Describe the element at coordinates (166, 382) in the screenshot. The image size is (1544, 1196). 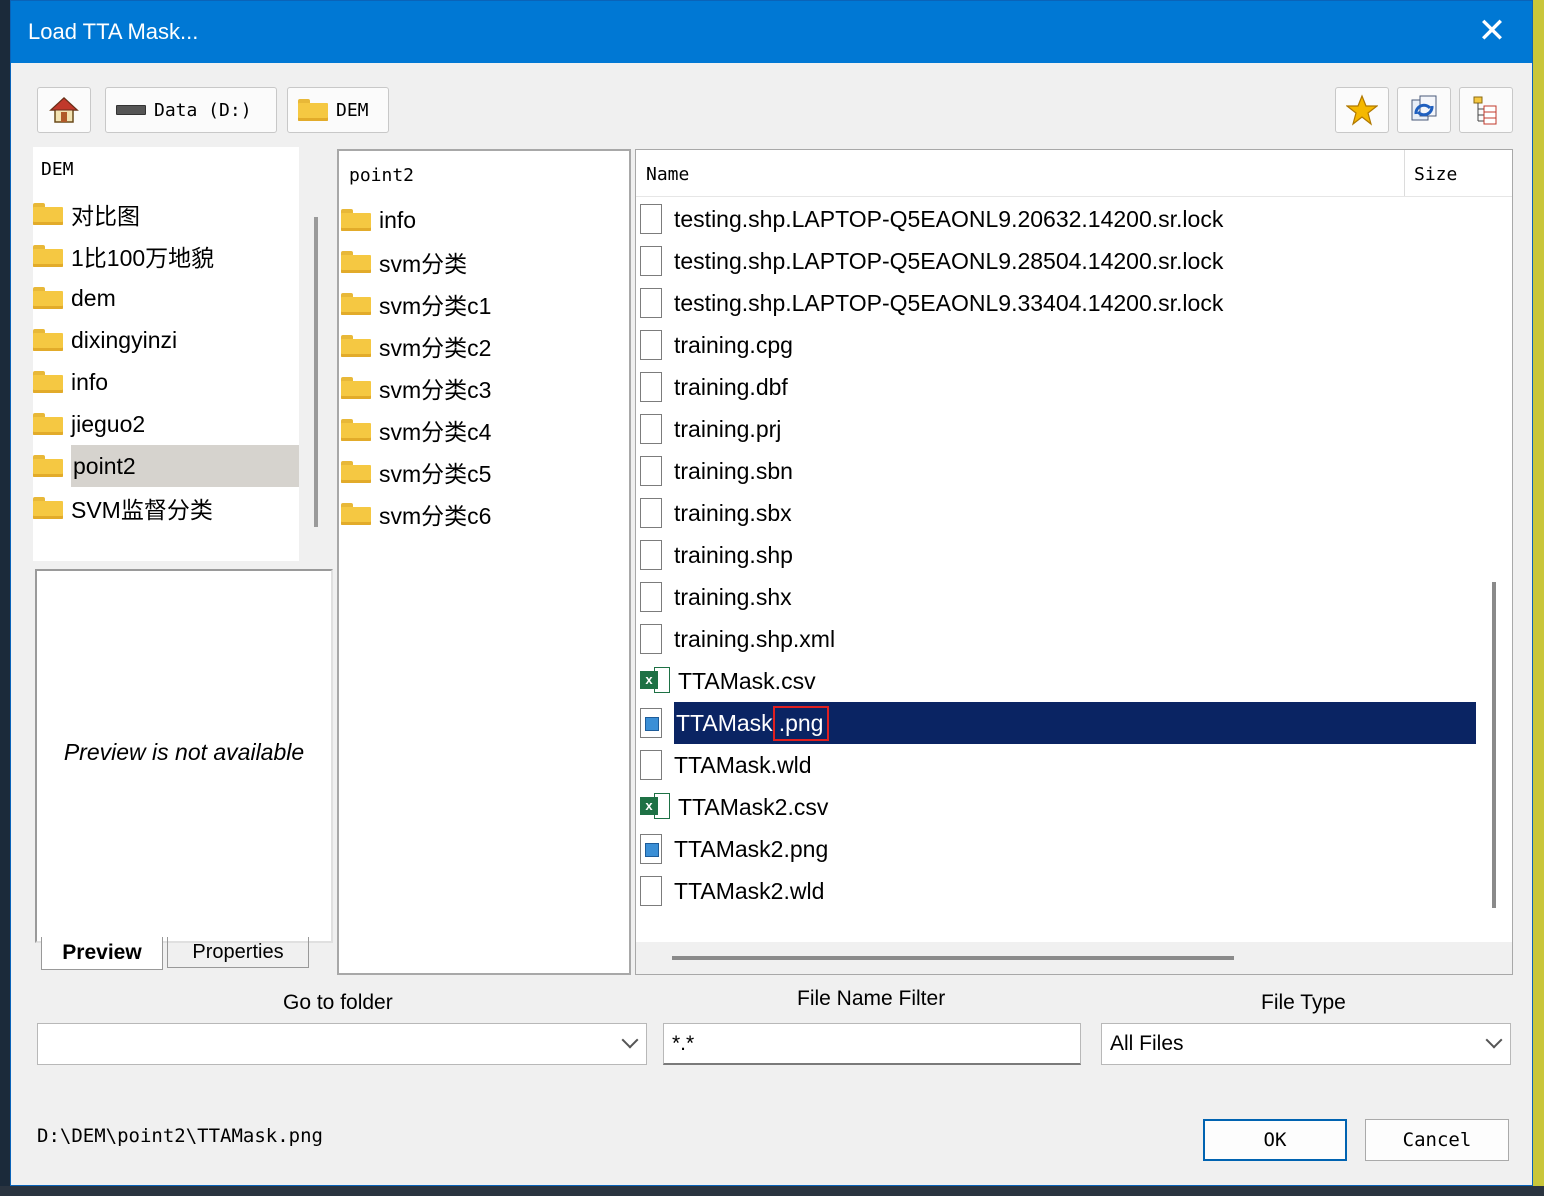
I see `tree-item: info` at that location.